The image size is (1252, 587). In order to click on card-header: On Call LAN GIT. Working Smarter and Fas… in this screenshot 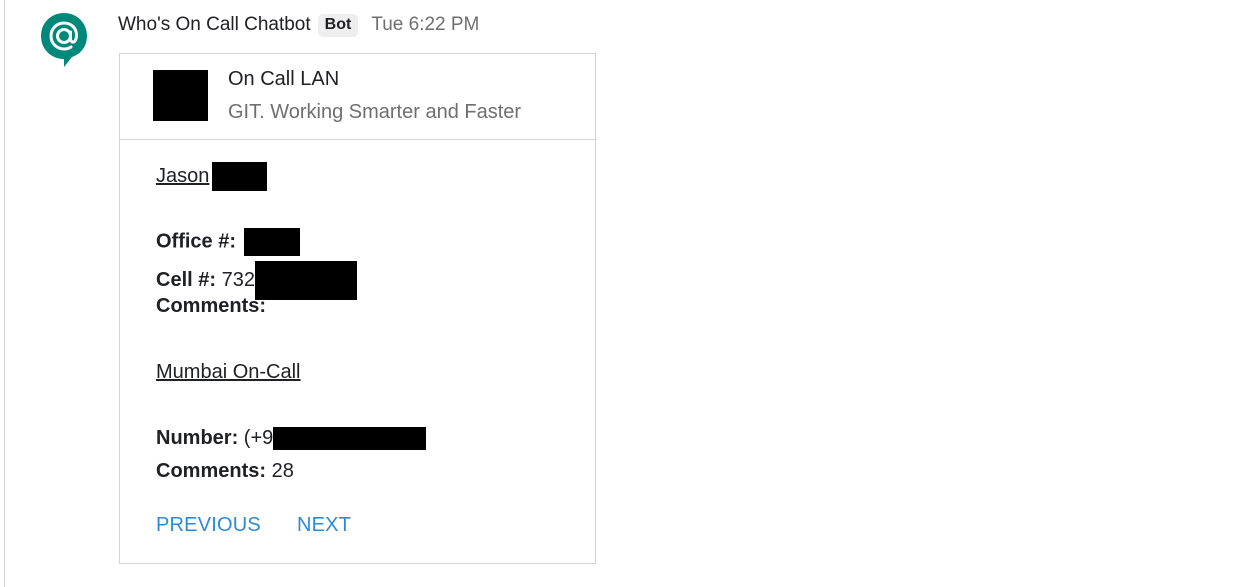, I will do `click(357, 97)`.